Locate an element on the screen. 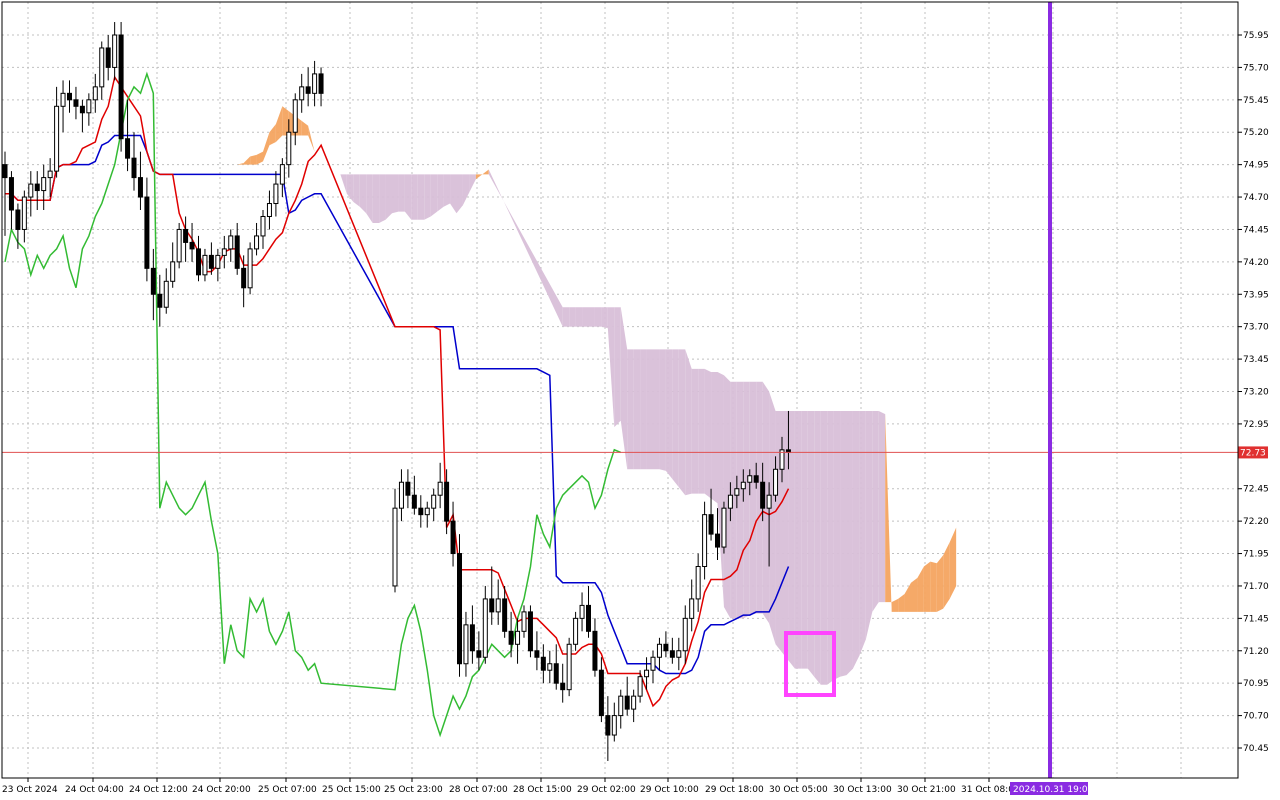 This screenshot has height=800, width=1280. price-tick-label: 73.95 is located at coordinates (1256, 295).